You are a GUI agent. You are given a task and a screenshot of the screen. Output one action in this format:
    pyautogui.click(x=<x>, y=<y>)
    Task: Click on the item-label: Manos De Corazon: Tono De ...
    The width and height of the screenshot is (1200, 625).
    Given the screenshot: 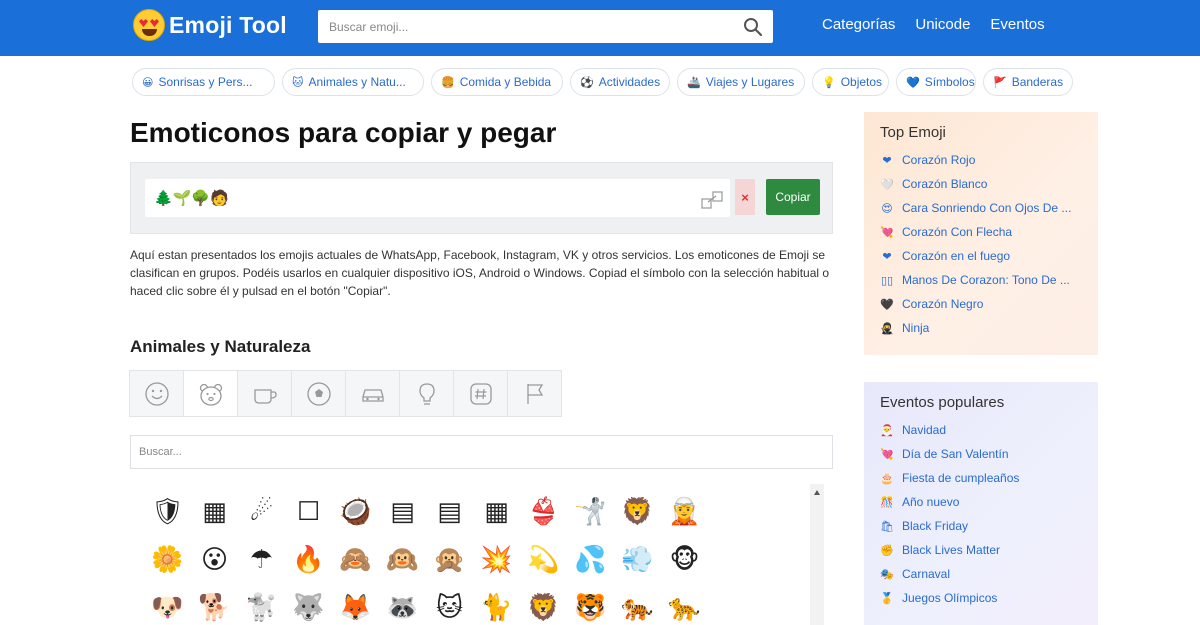 What is the action you would take?
    pyautogui.click(x=986, y=280)
    